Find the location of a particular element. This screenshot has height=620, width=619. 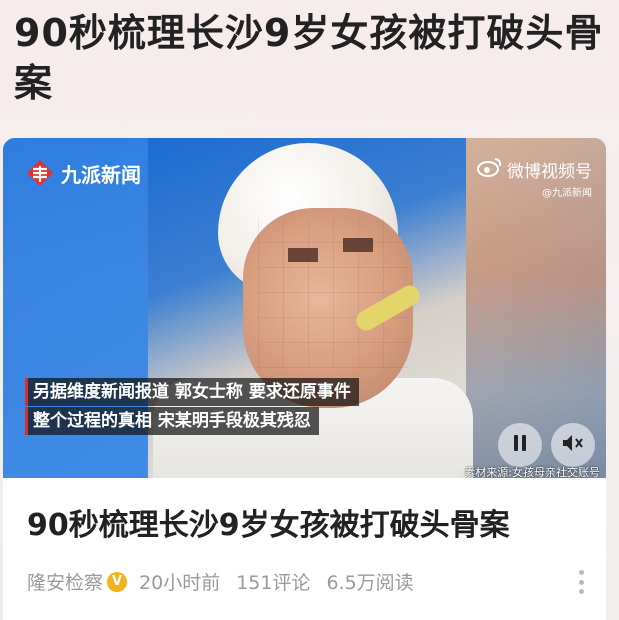

jiupai-logo-icon is located at coordinates (40, 173).